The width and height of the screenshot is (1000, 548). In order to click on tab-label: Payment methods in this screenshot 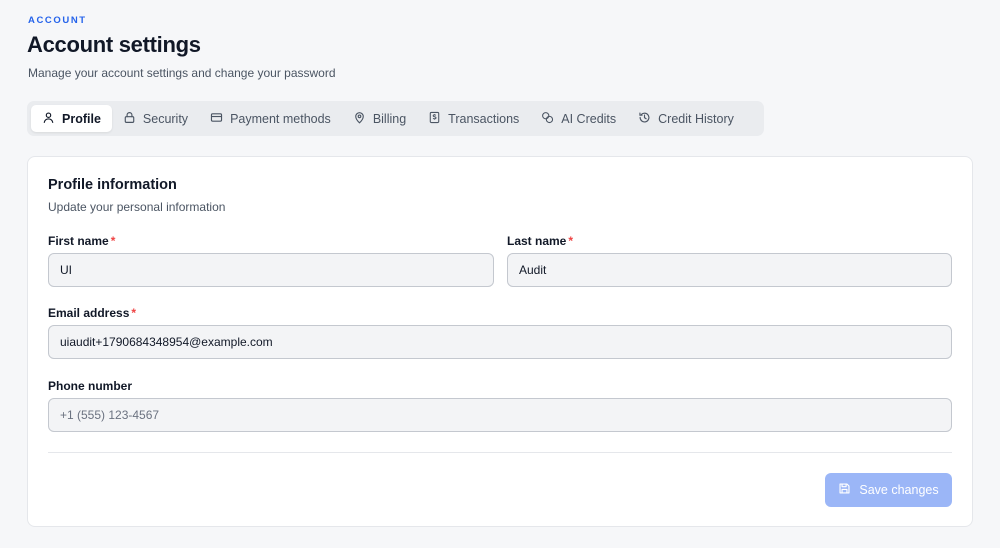, I will do `click(280, 118)`.